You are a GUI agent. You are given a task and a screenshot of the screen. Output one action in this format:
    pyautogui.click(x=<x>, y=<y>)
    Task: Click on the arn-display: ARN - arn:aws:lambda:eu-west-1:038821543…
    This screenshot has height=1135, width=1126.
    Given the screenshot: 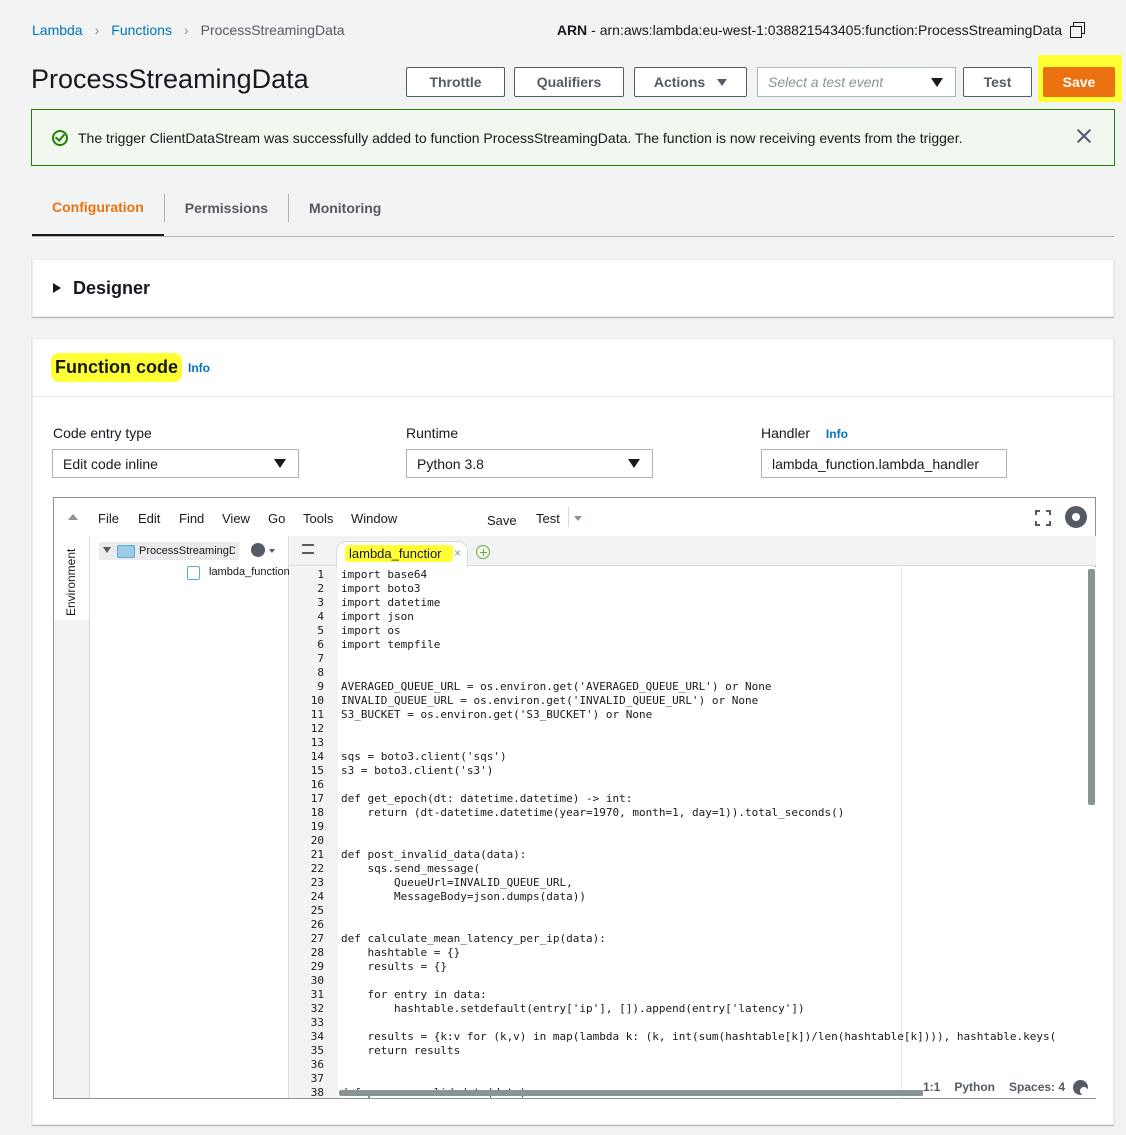 What is the action you would take?
    pyautogui.click(x=821, y=30)
    